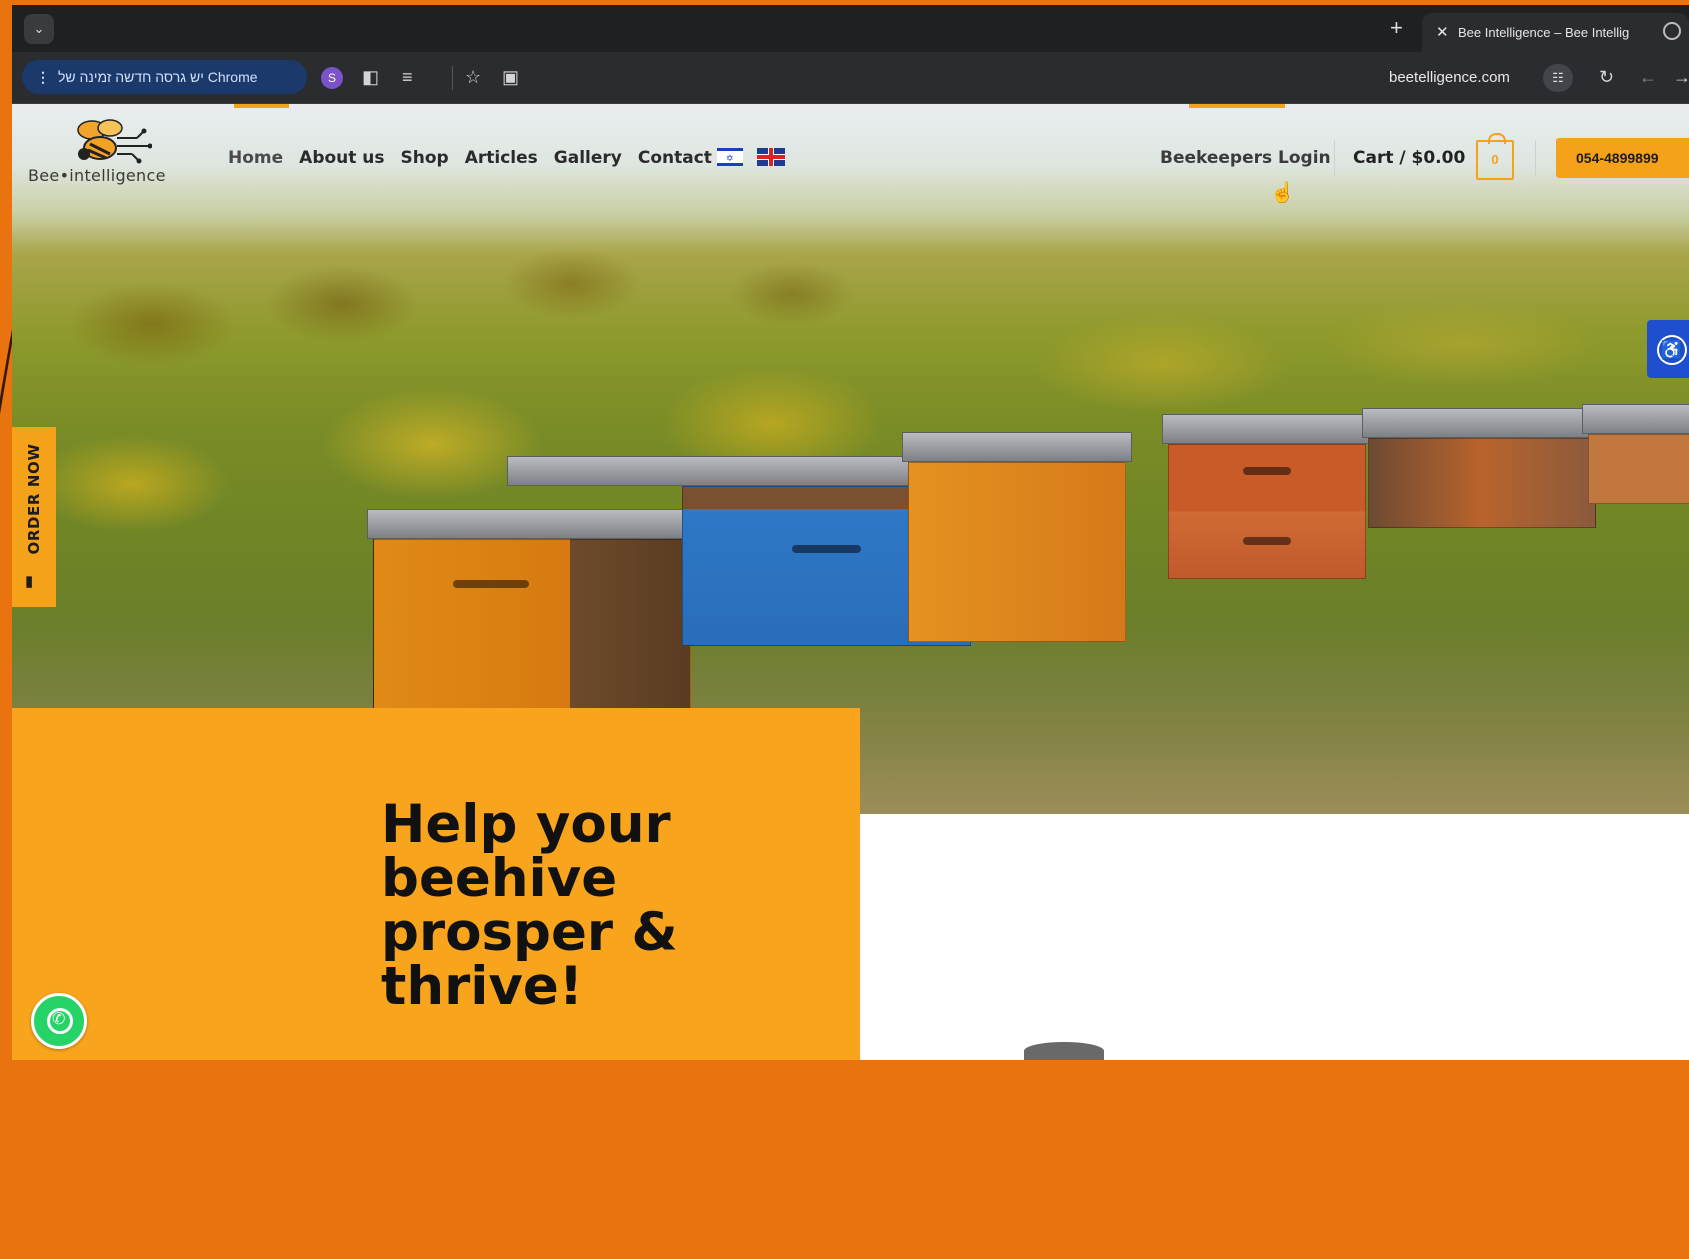 The height and width of the screenshot is (1259, 1689). What do you see at coordinates (332, 78) in the screenshot?
I see `extension-icon: S` at bounding box center [332, 78].